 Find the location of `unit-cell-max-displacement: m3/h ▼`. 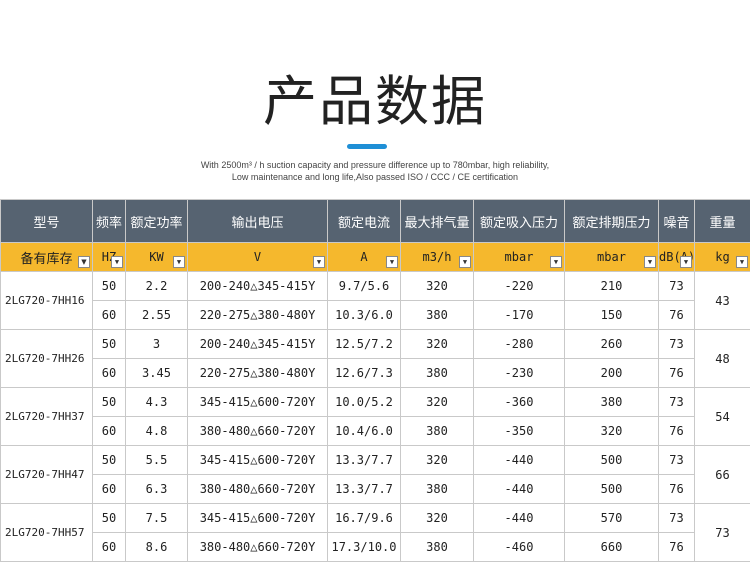

unit-cell-max-displacement: m3/h ▼ is located at coordinates (437, 257).